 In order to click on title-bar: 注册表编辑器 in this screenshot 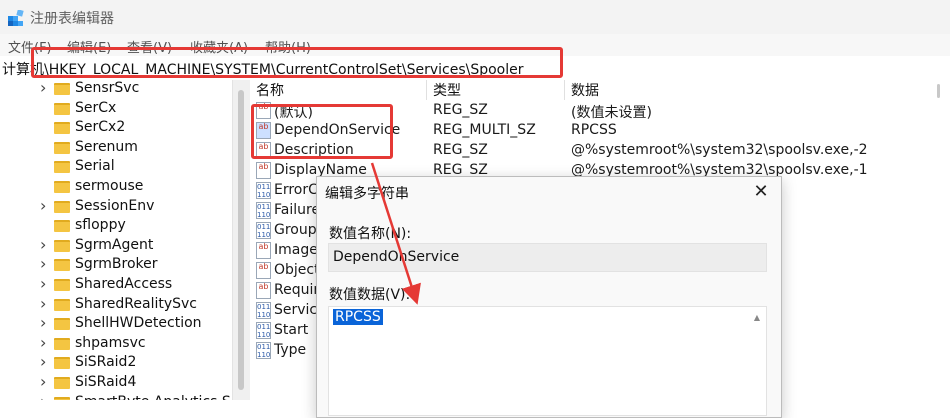, I will do `click(475, 17)`.